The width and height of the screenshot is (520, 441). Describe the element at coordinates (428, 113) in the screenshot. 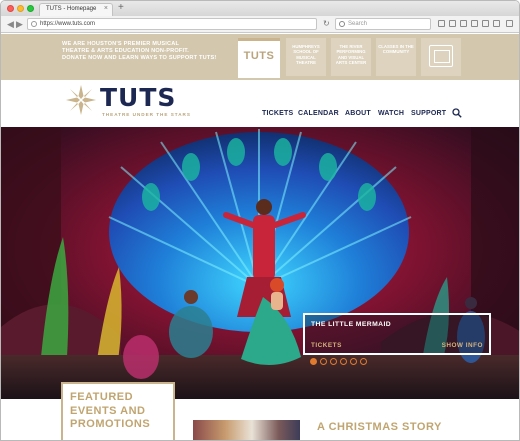

I see `nav-support: SUPPORT` at that location.